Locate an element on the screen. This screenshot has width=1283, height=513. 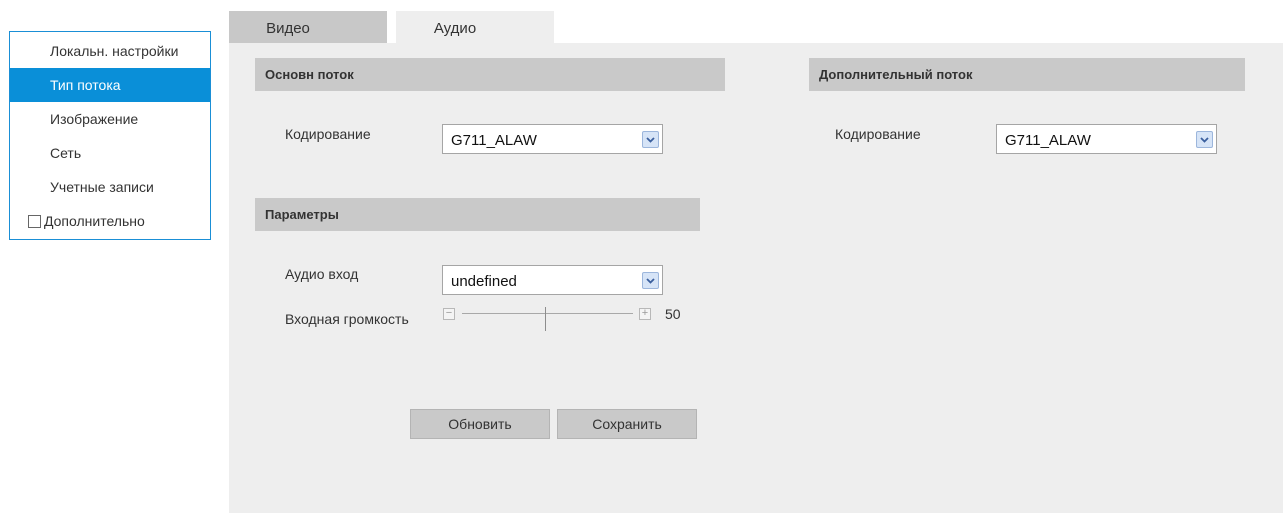
sidebar-item-stream-type: Тип потока is located at coordinates (110, 85).